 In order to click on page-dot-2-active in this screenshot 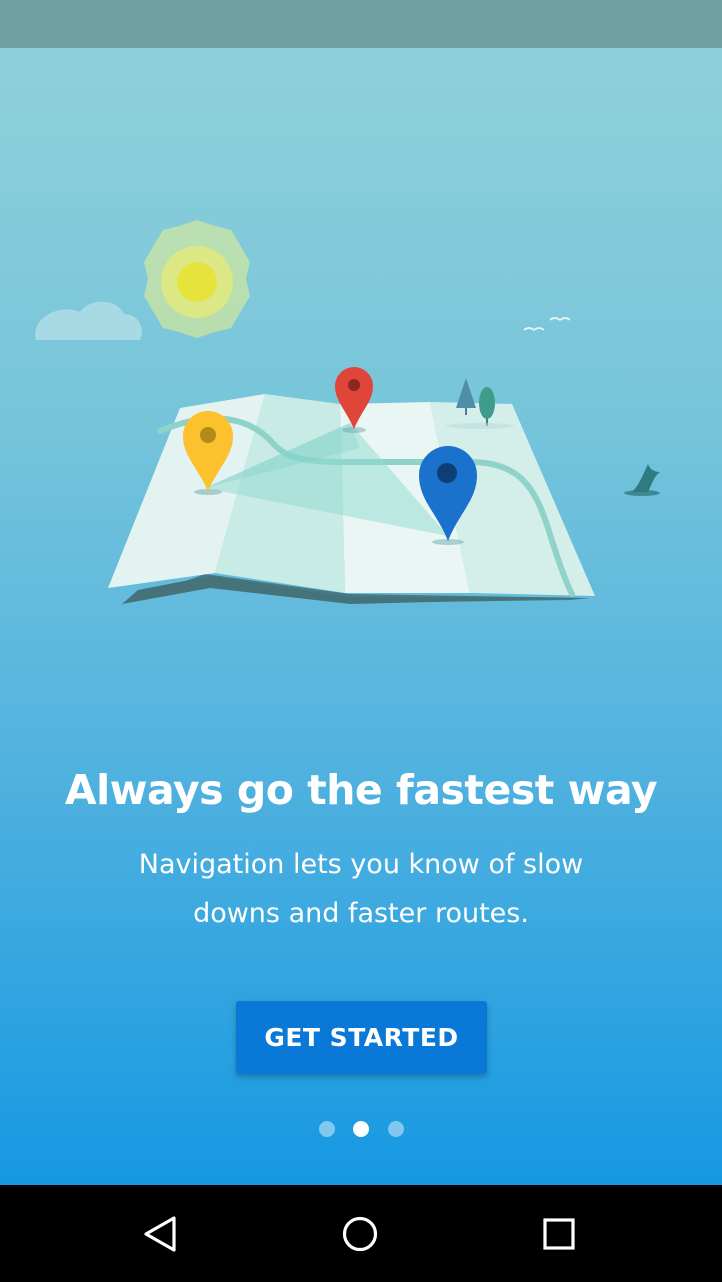, I will do `click(361, 1129)`.